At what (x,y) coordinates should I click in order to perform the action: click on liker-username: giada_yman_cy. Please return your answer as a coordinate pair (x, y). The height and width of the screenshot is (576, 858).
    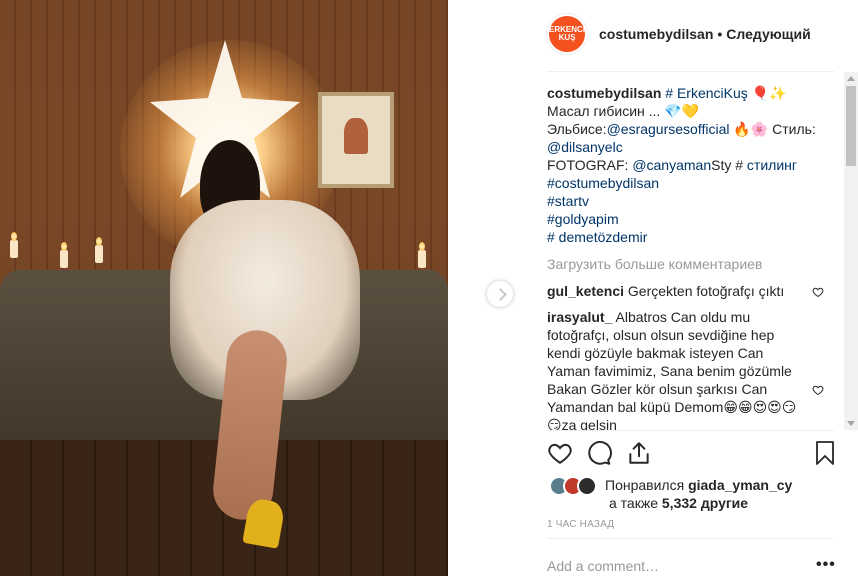
    Looking at the image, I should click on (740, 485).